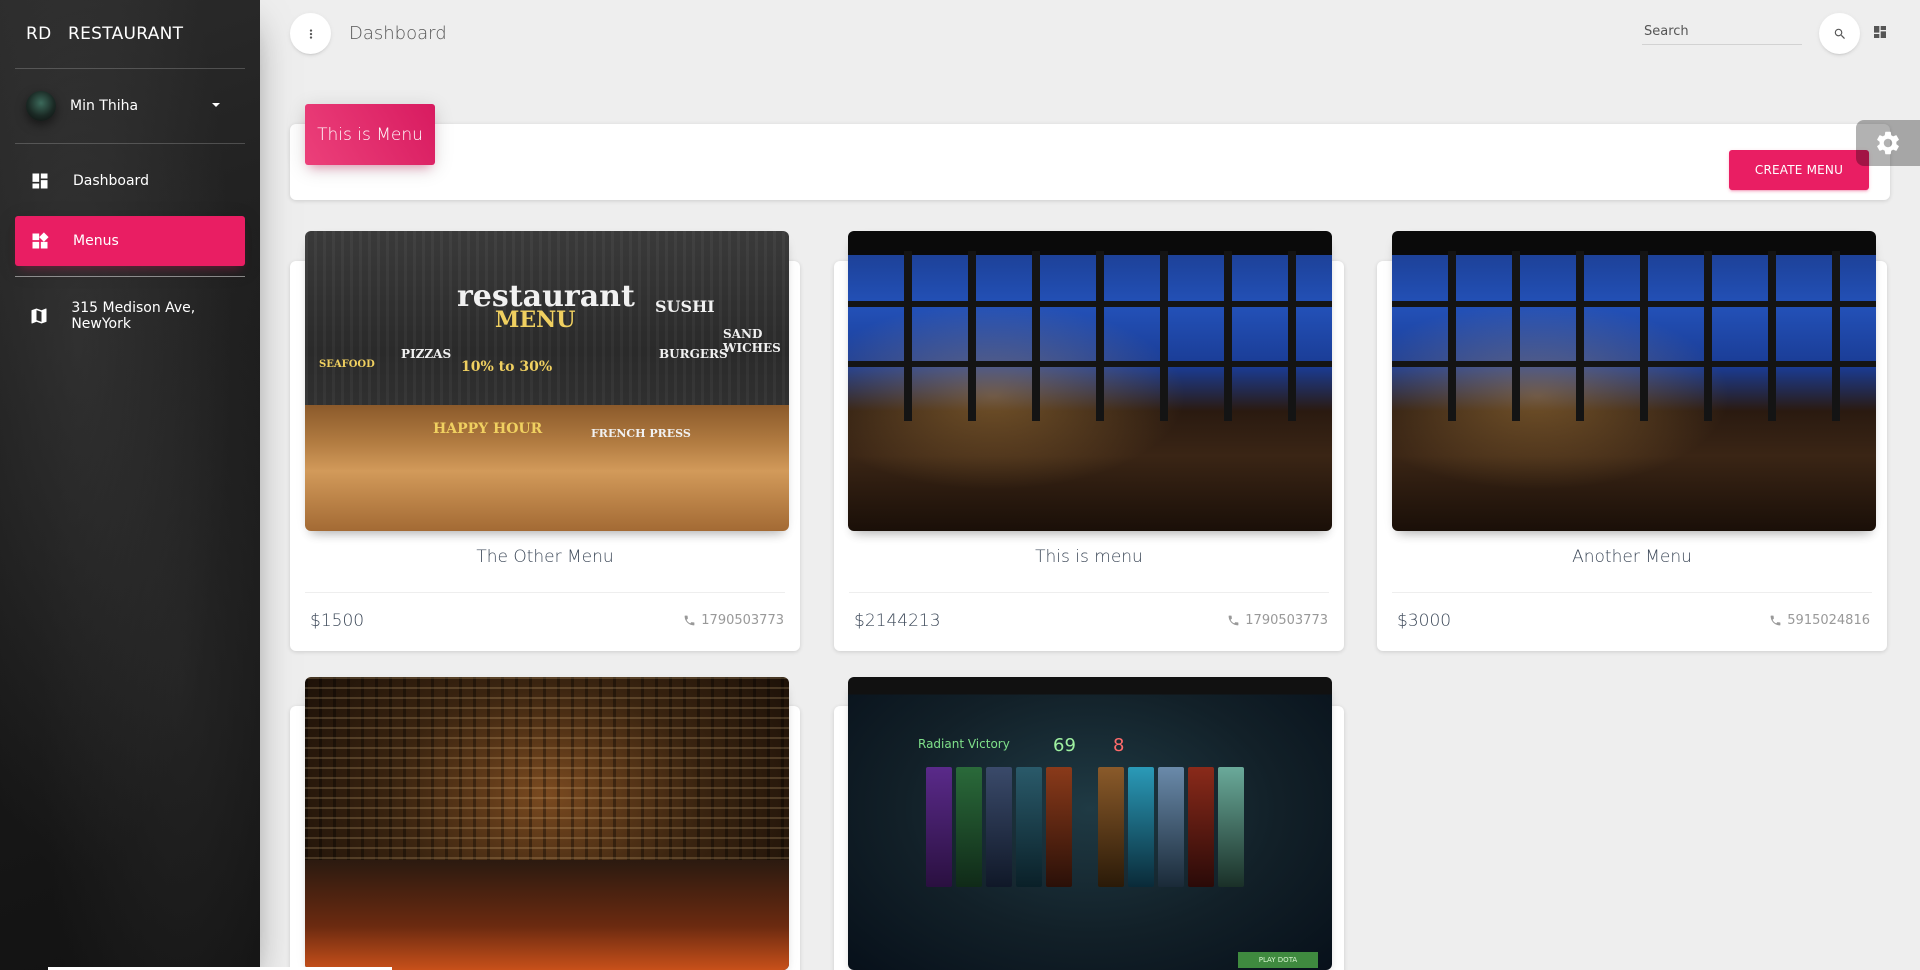 This screenshot has width=1920, height=970. Describe the element at coordinates (1089, 557) in the screenshot. I see `menu-title: This is menu` at that location.